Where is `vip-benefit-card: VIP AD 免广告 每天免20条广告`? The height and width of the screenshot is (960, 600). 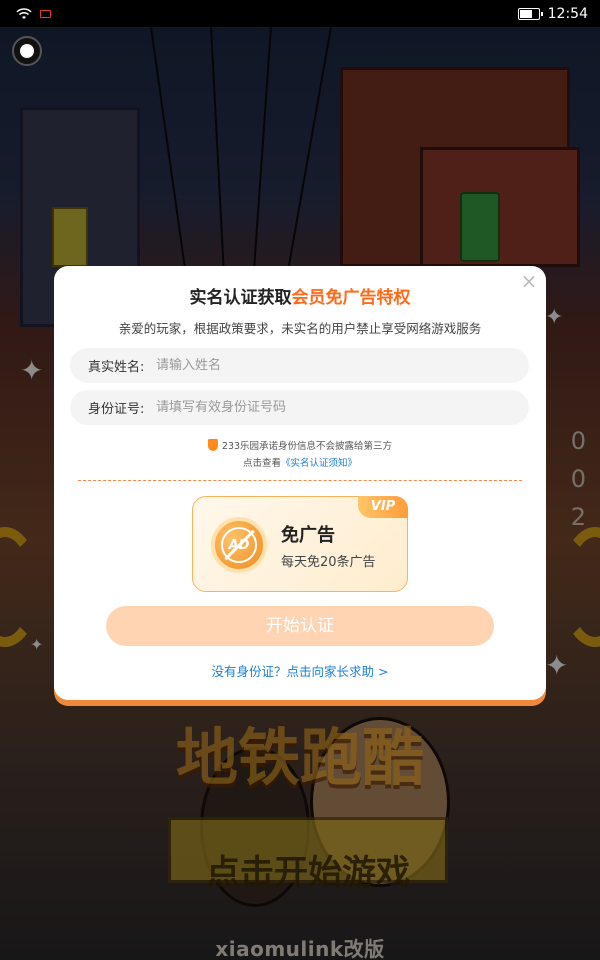 vip-benefit-card: VIP AD 免广告 每天免20条广告 is located at coordinates (300, 544).